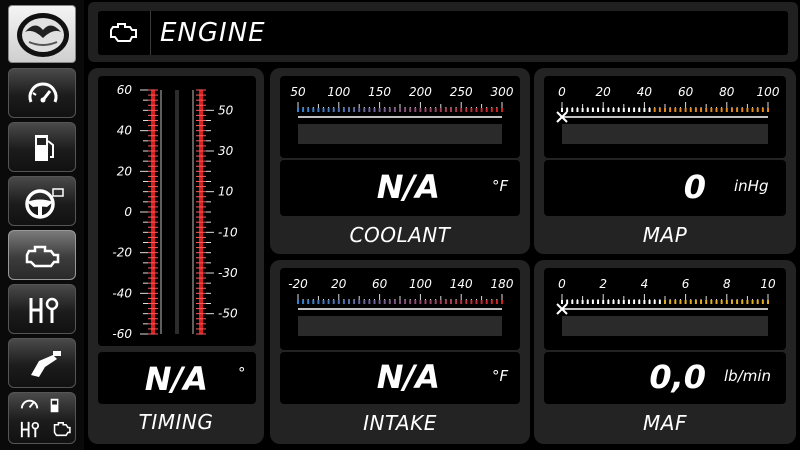  Describe the element at coordinates (338, 92) in the screenshot. I see `coolant-scale-label: 100` at that location.